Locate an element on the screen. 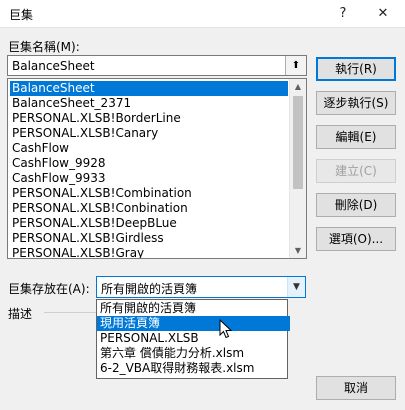 This screenshot has height=410, width=405. macro-name-field: ⬆ is located at coordinates (157, 65).